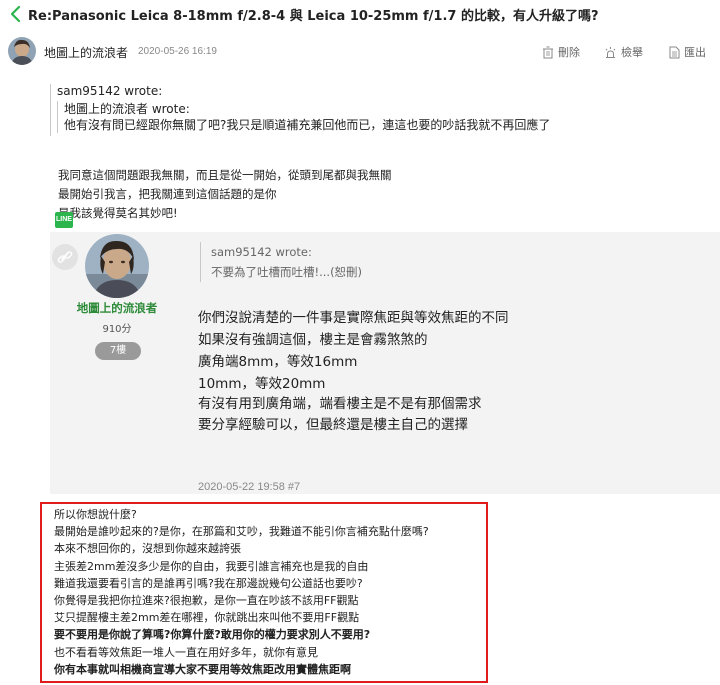 The image size is (720, 685). Describe the element at coordinates (380, 262) in the screenshot. I see `embedded-quote: sam95142 wrote: 不要為了吐槽而吐槽!...(恕刪)` at that location.